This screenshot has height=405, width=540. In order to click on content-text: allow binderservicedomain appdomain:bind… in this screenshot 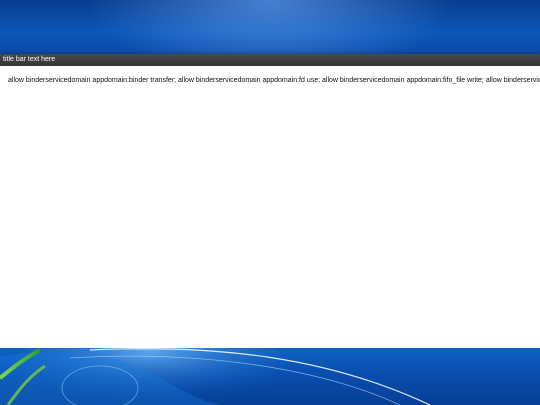, I will do `click(274, 80)`.